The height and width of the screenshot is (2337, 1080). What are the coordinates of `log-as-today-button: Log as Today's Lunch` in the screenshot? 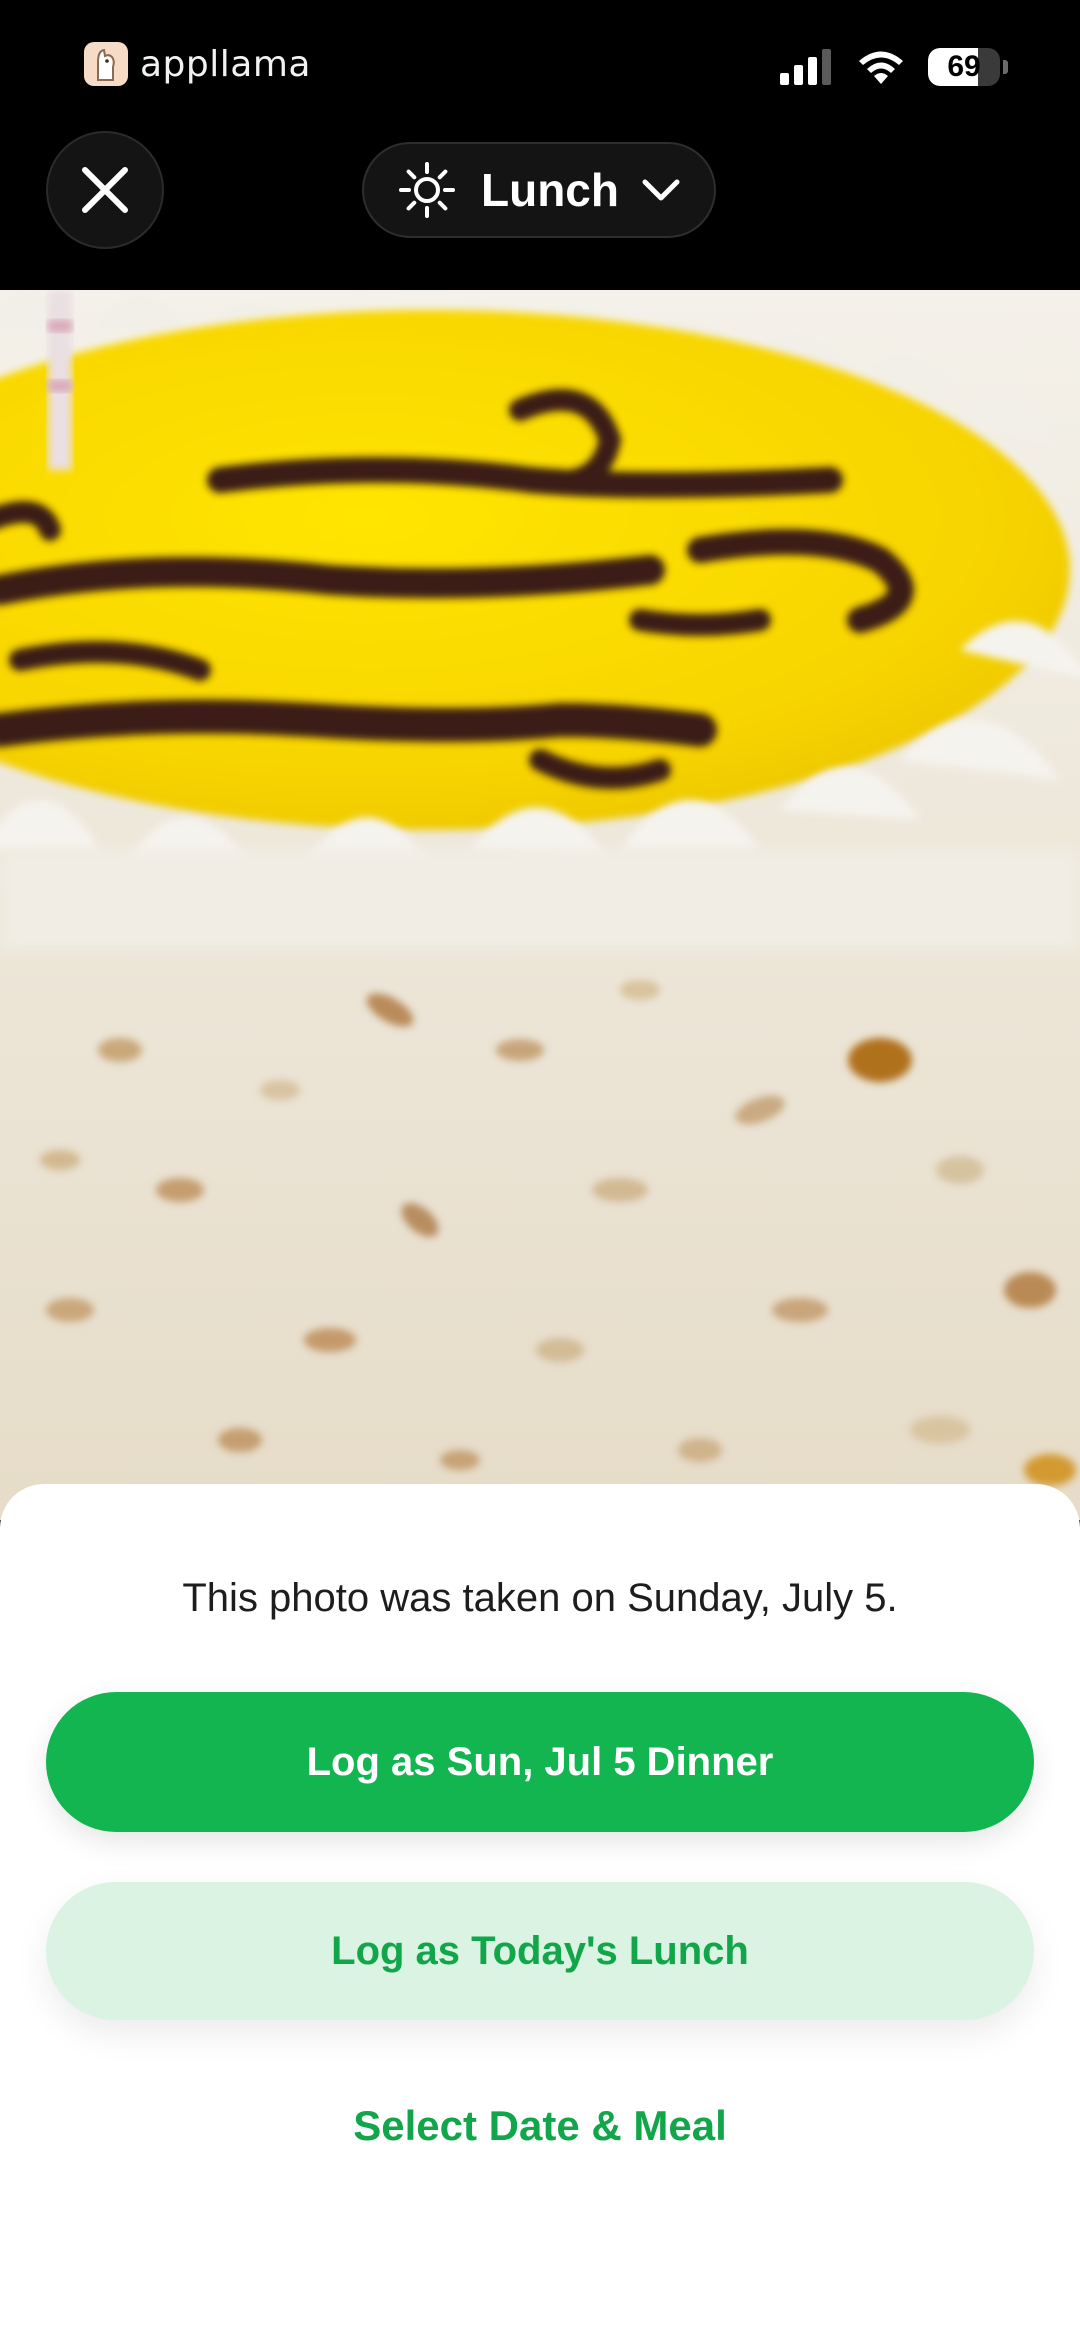 It's located at (540, 1951).